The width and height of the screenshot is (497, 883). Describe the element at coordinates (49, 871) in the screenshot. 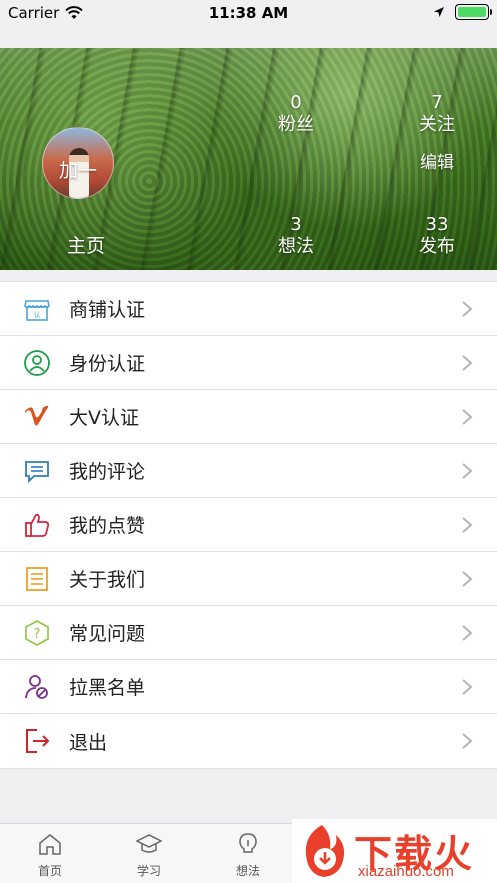

I see `tab-label: 首页` at that location.